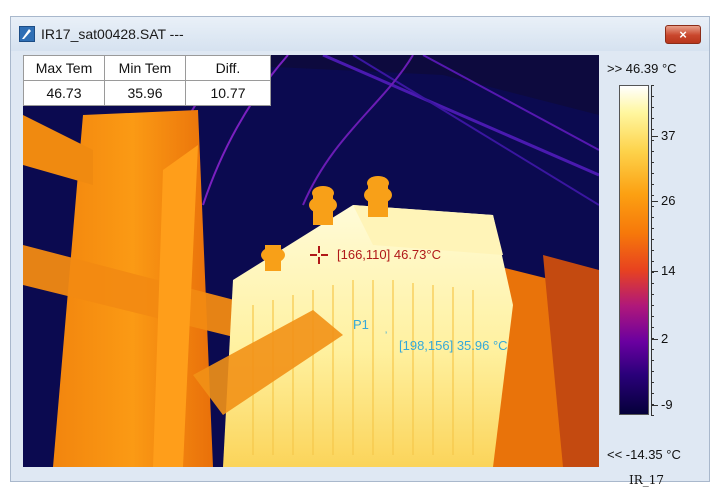 Image resolution: width=710 pixels, height=487 pixels. What do you see at coordinates (386, 336) in the screenshot?
I see `point-marker-icon: ʼ` at bounding box center [386, 336].